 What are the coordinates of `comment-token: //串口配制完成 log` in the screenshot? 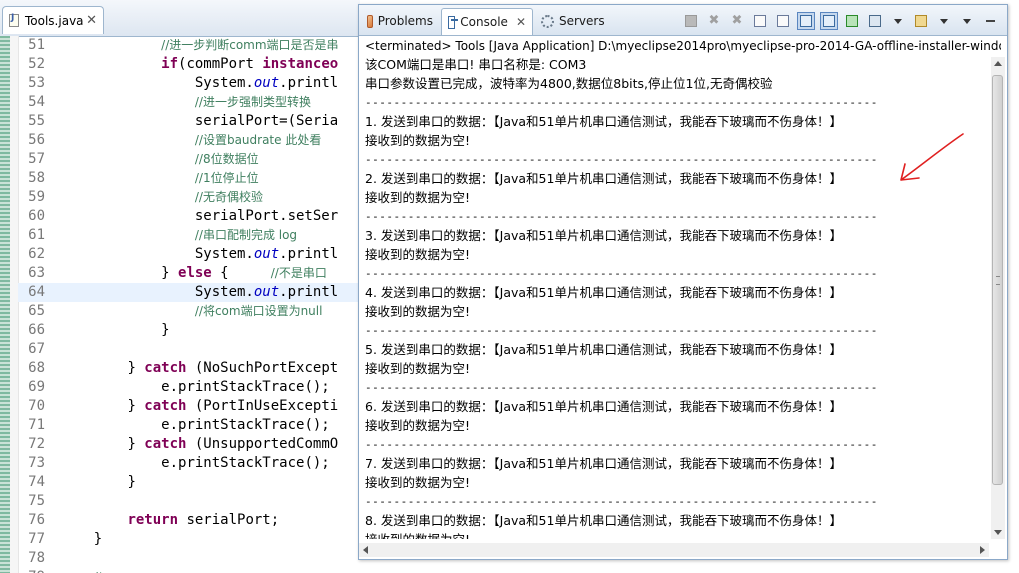 It's located at (246, 235).